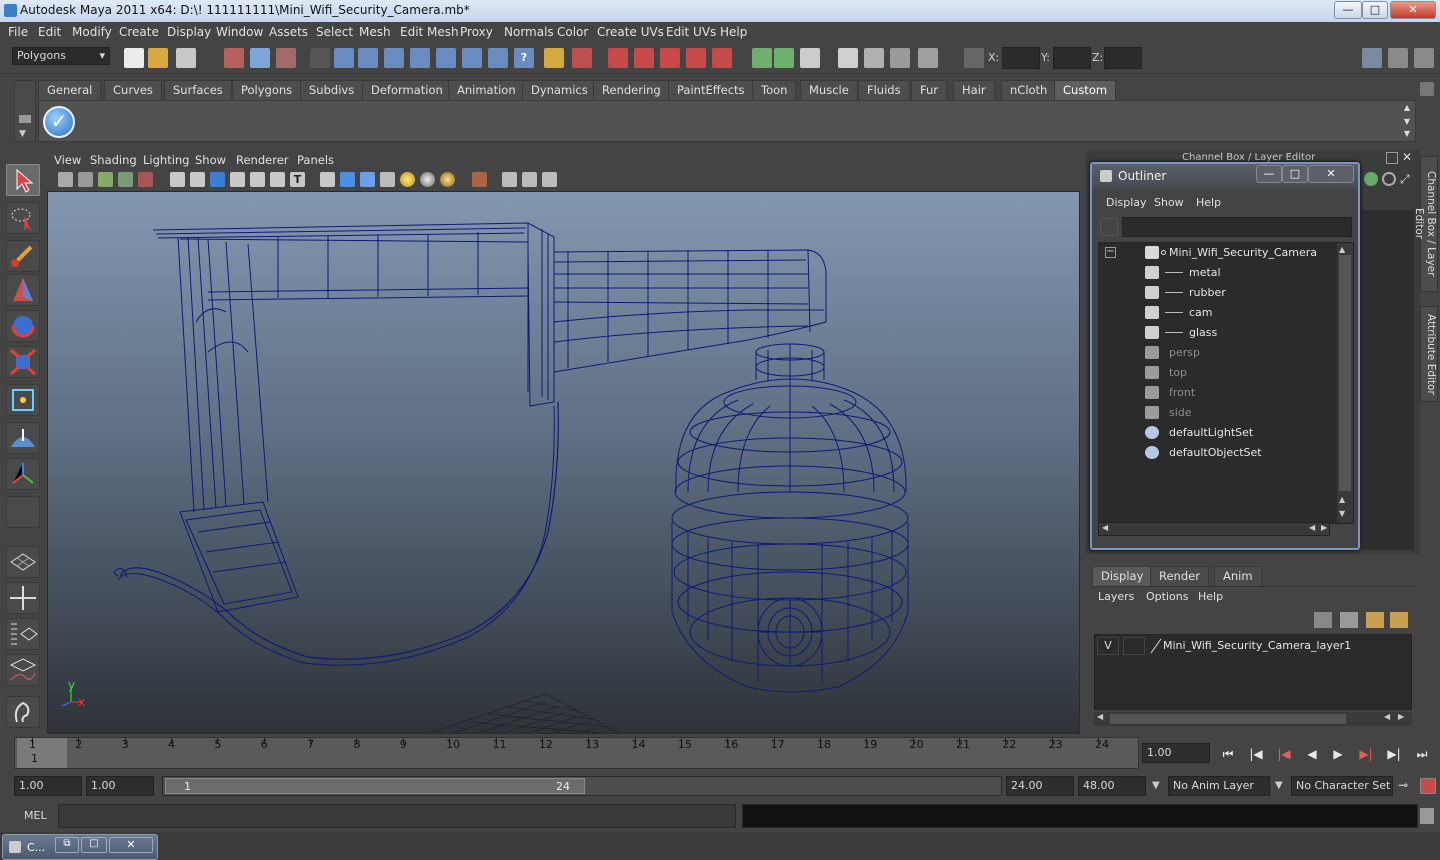  Describe the element at coordinates (733, 32) in the screenshot. I see `menu-help: Help` at that location.